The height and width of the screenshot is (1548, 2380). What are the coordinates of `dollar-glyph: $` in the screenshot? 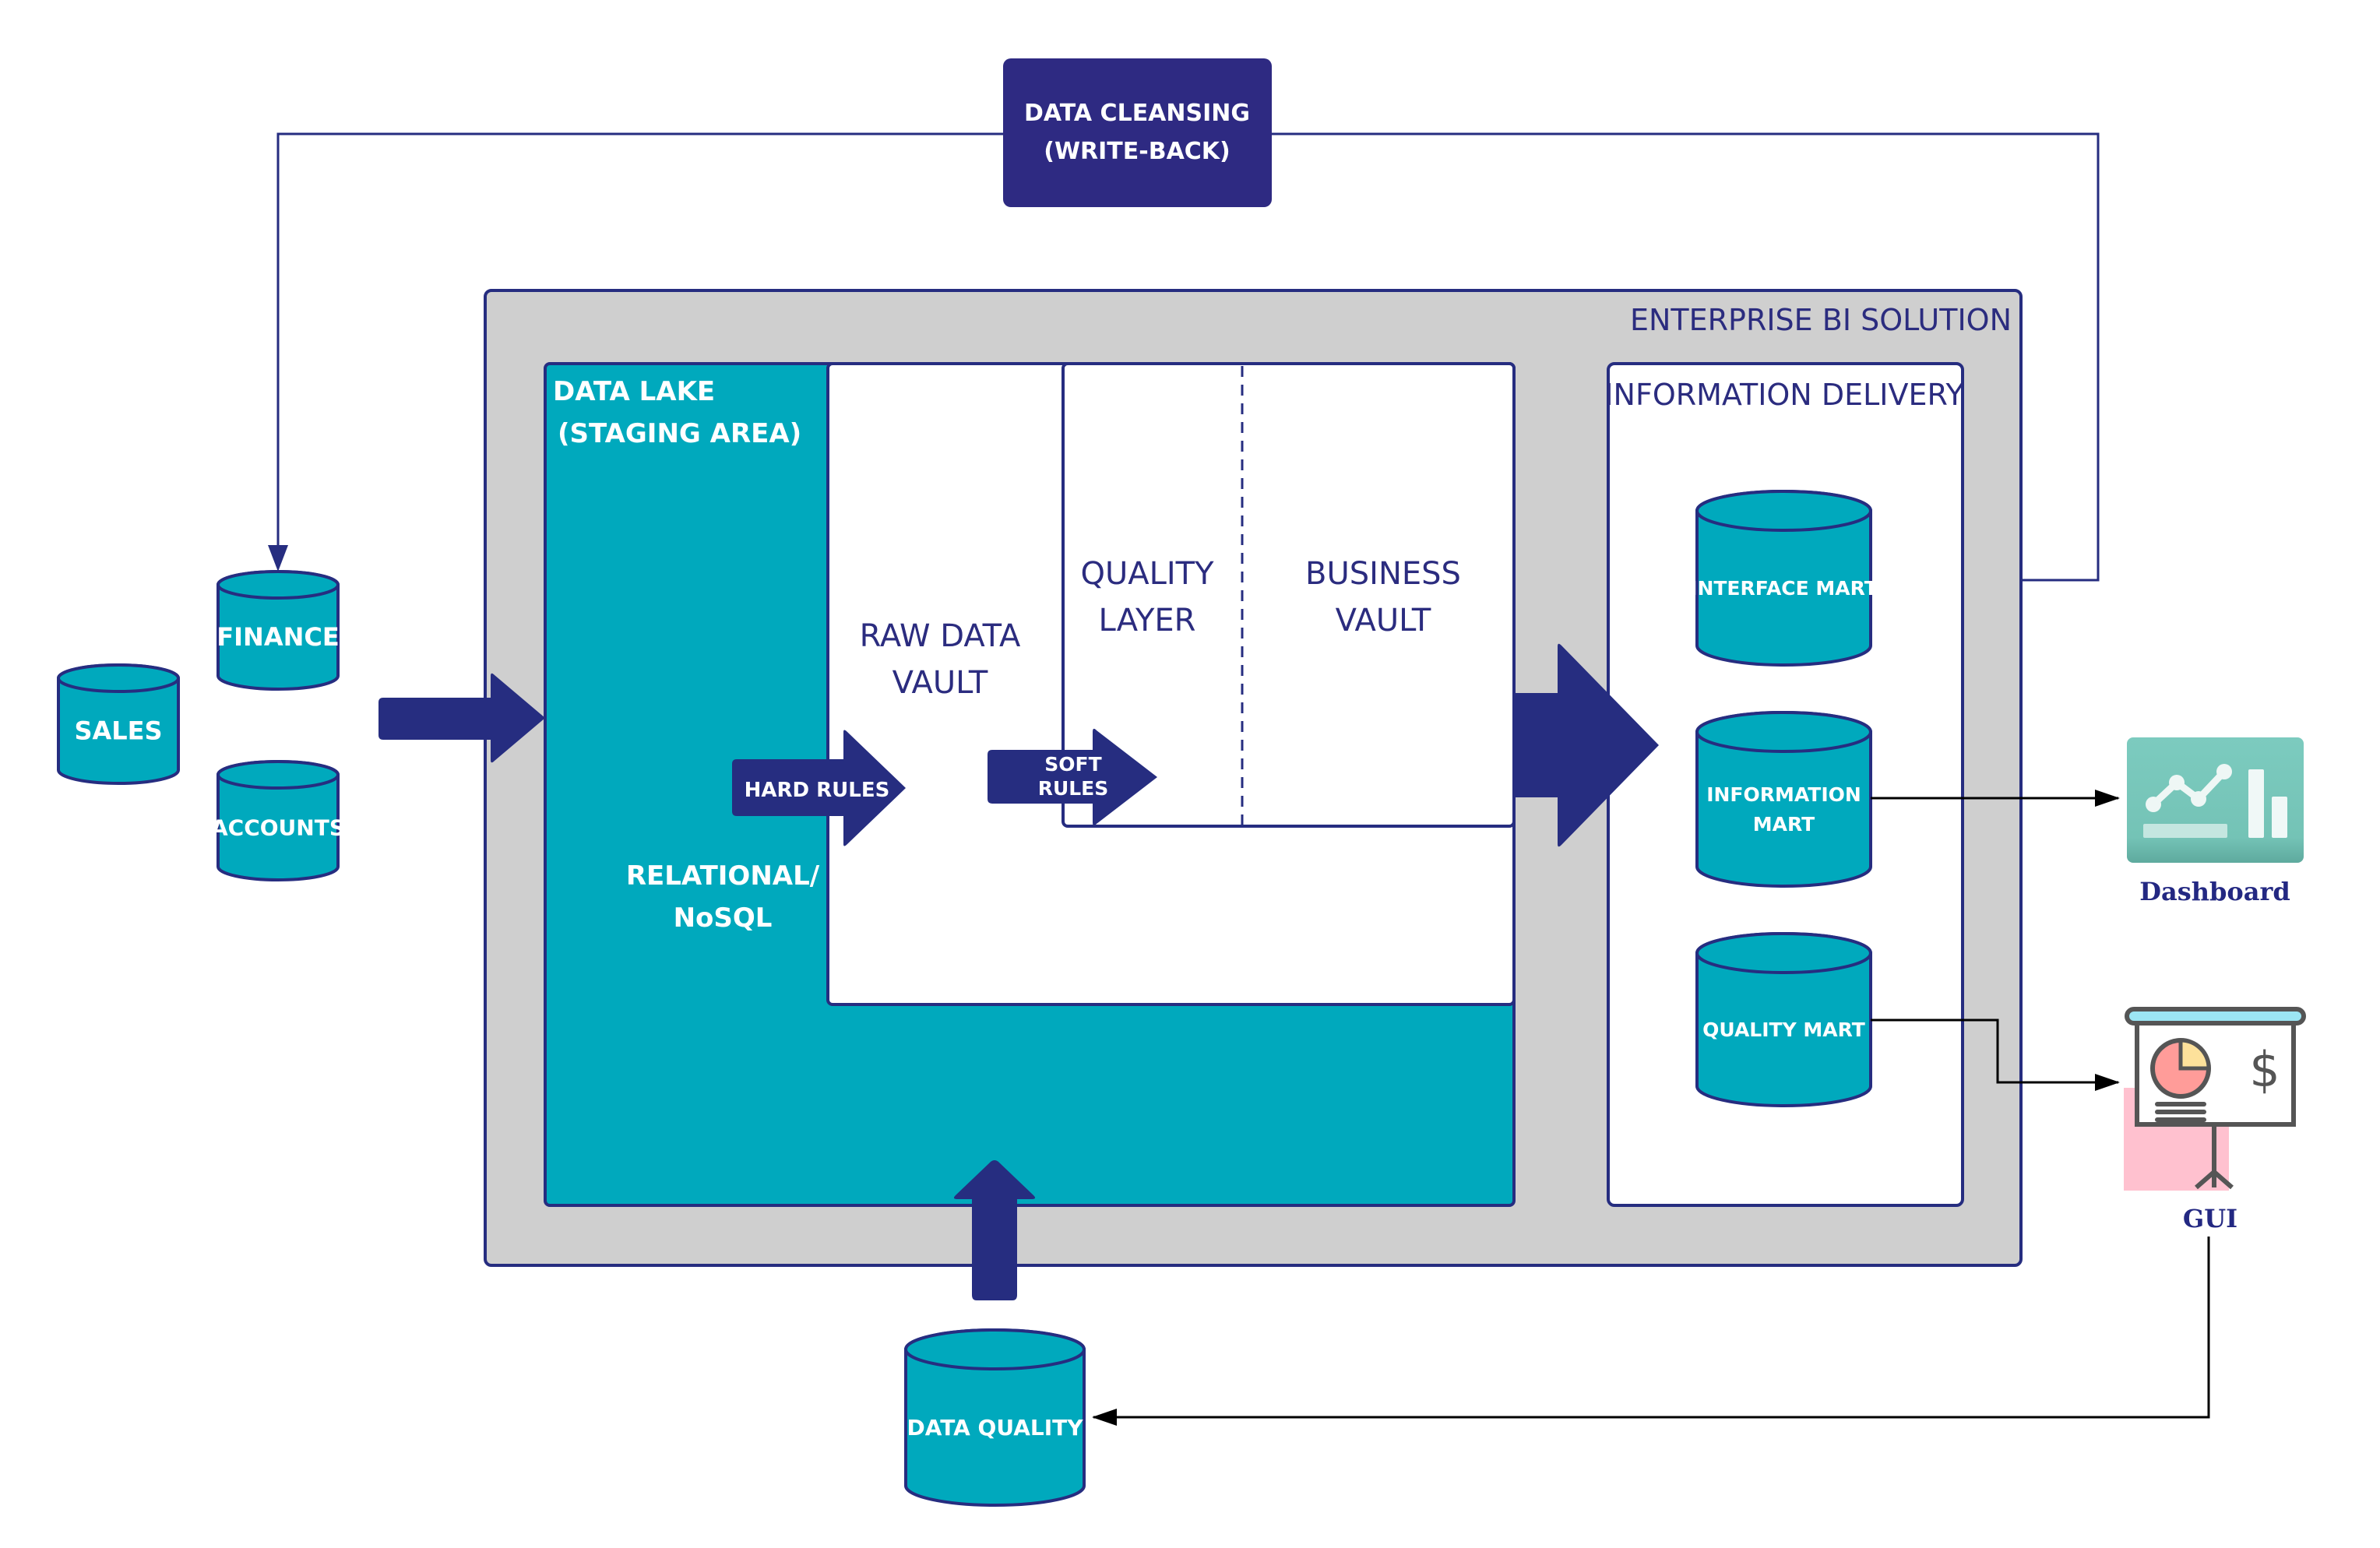 It's located at (2264, 1069).